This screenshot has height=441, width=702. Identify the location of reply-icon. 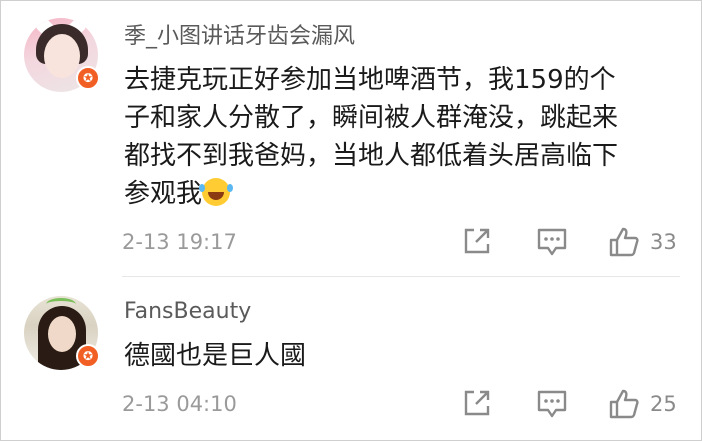
(552, 404).